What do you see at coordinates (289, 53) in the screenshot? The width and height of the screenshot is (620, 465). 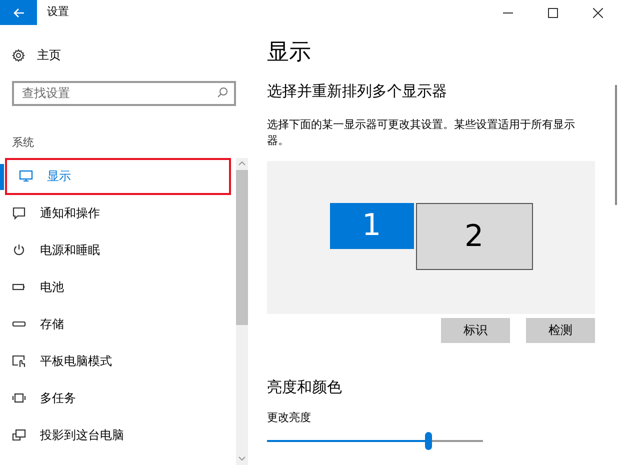 I see `page-title: 显示` at bounding box center [289, 53].